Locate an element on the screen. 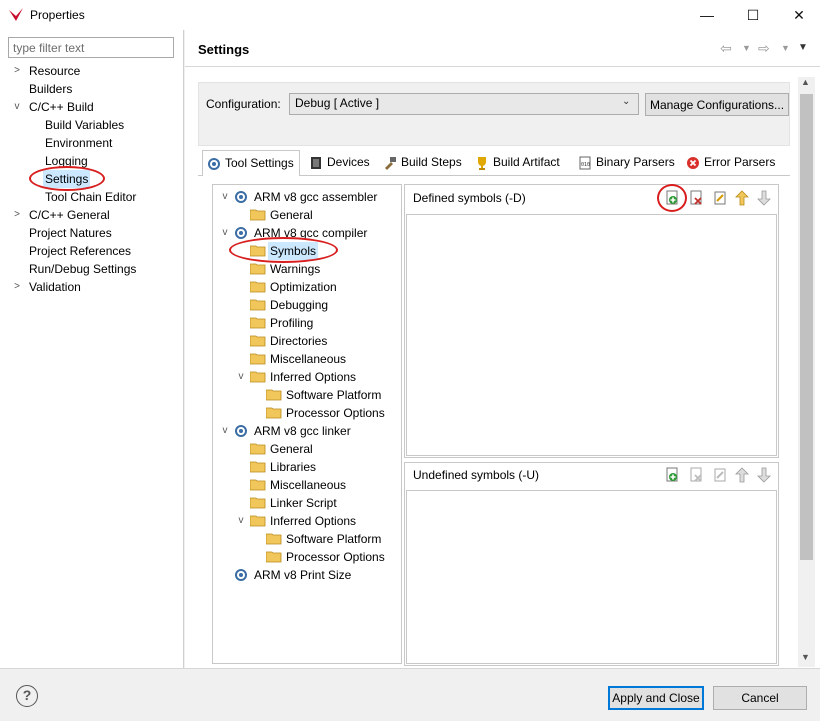 The image size is (820, 721). tree-item-assembler-general: General is located at coordinates (291, 215).